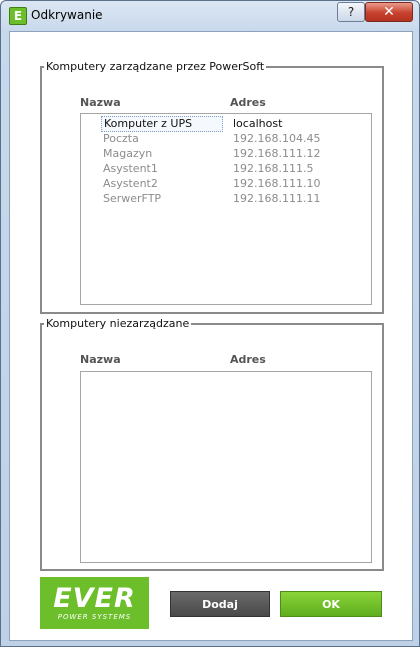 This screenshot has width=420, height=647. What do you see at coordinates (258, 123) in the screenshot?
I see `computer-address: localhost` at bounding box center [258, 123].